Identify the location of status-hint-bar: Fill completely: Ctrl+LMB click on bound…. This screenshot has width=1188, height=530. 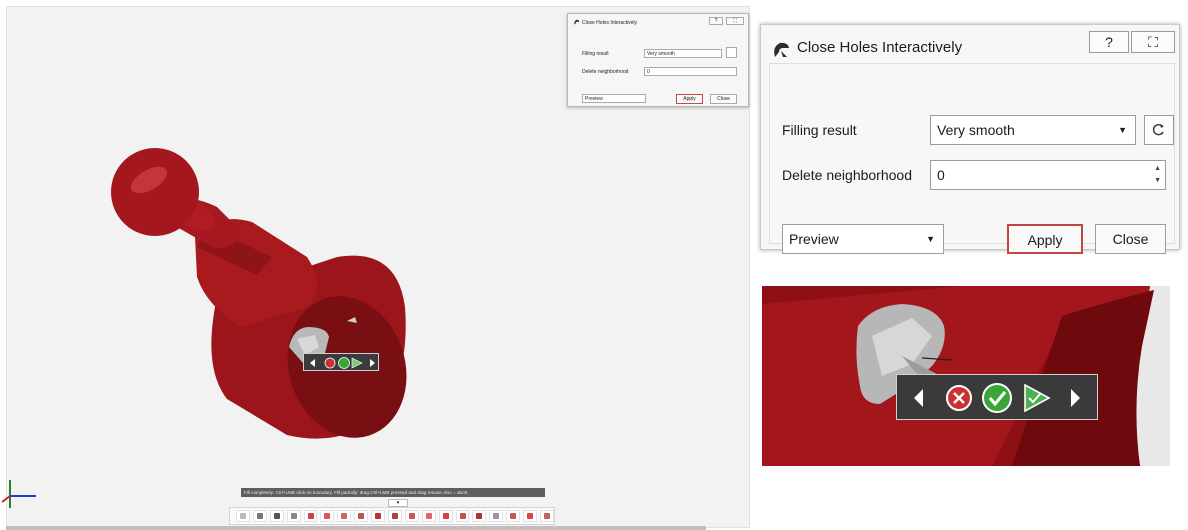
(393, 492).